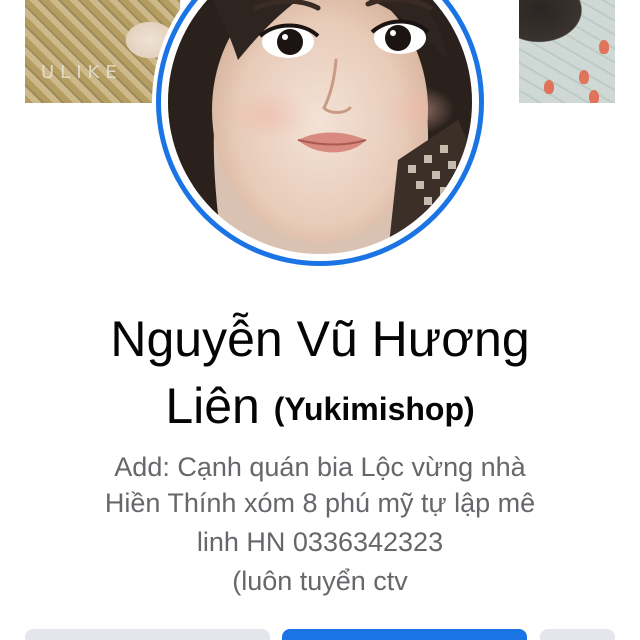 This screenshot has height=640, width=640. I want to click on bio-line: (luôn tuyển ctv, so click(320, 581).